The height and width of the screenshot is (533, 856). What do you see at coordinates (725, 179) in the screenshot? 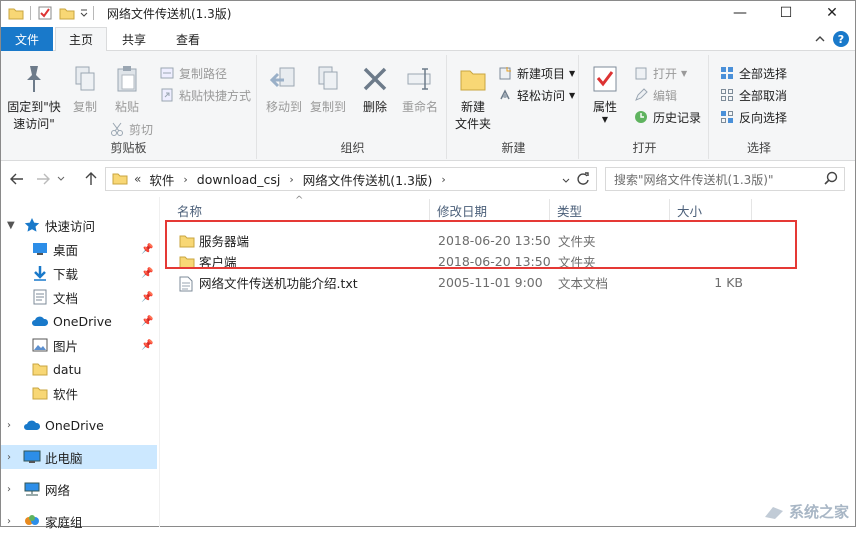
I see `search-box: 搜索"网络文件传送机(1.3版)"` at bounding box center [725, 179].